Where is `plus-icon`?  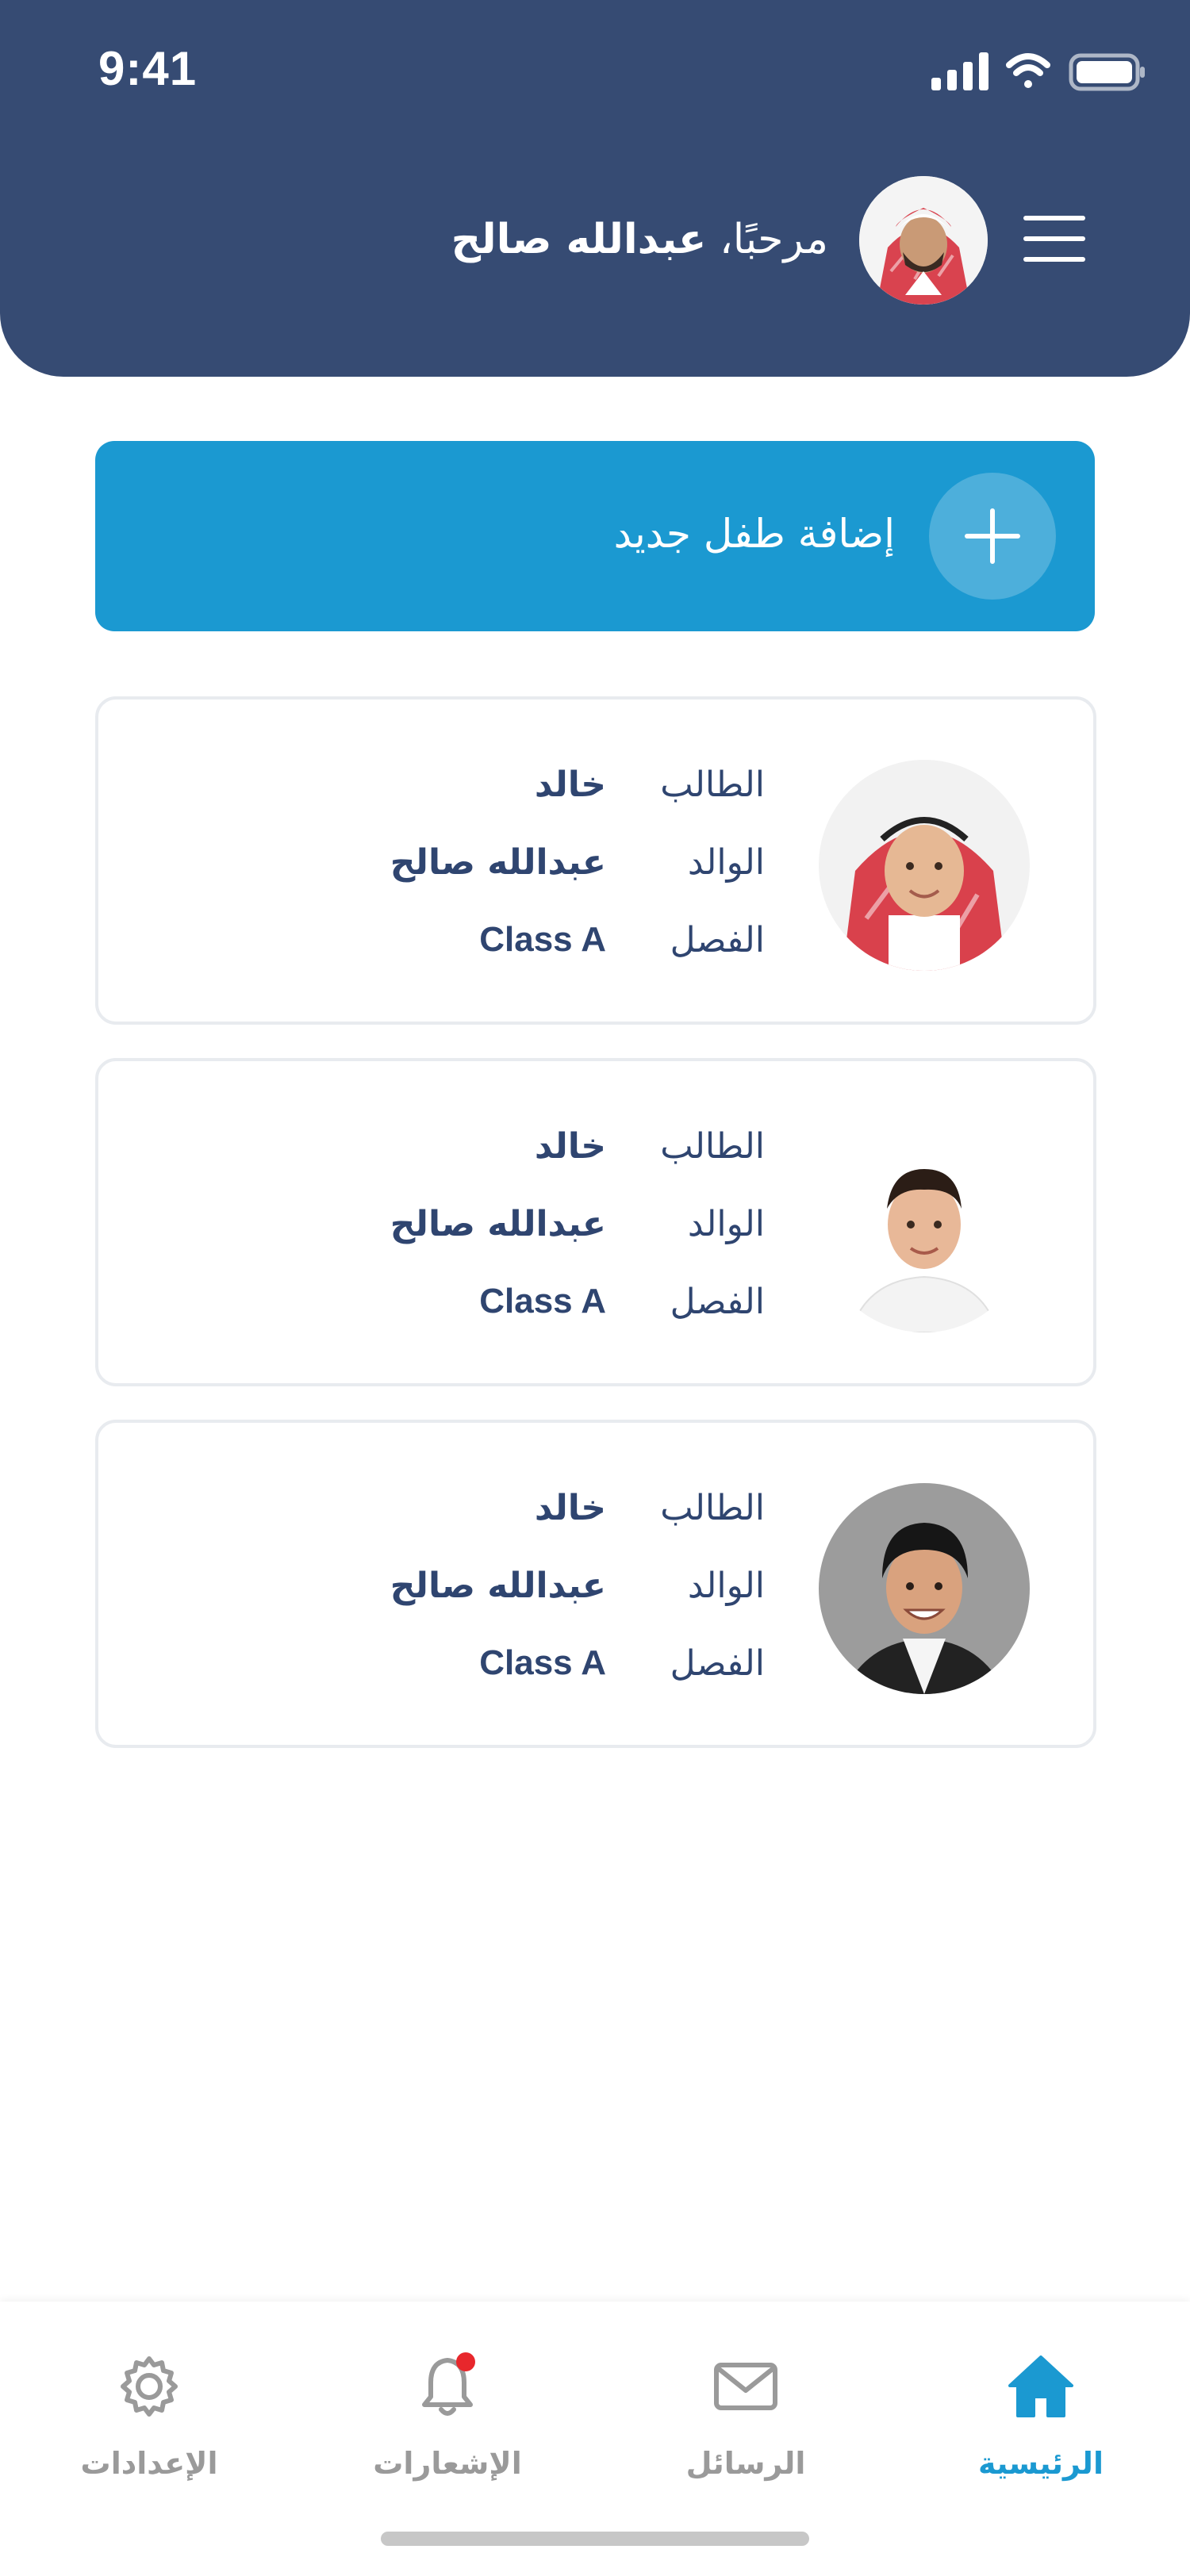
plus-icon is located at coordinates (992, 537).